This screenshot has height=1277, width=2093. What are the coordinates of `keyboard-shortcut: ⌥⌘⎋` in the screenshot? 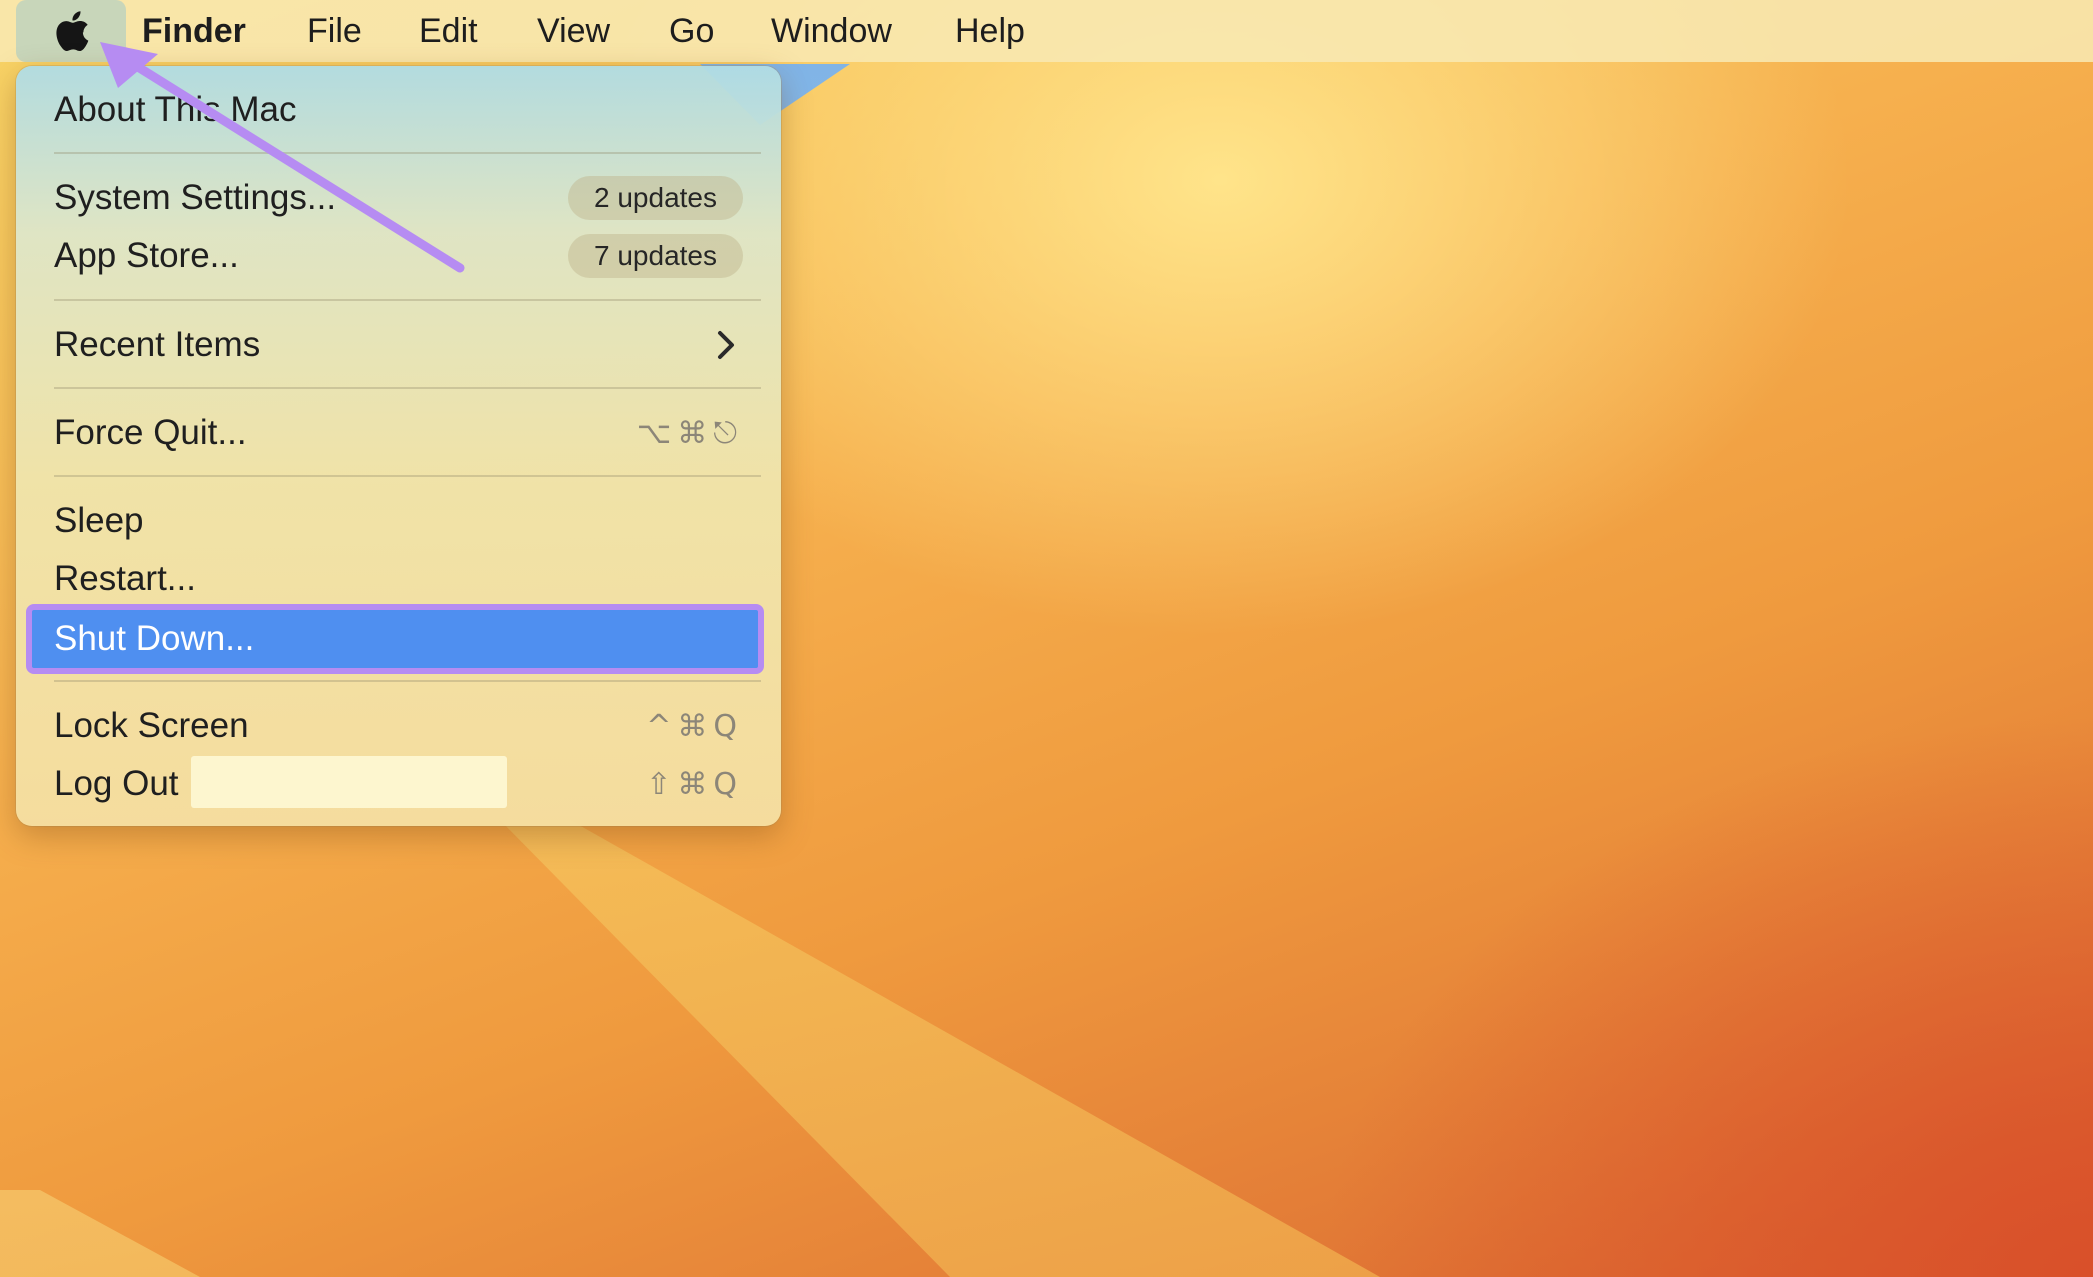 It's located at (689, 433).